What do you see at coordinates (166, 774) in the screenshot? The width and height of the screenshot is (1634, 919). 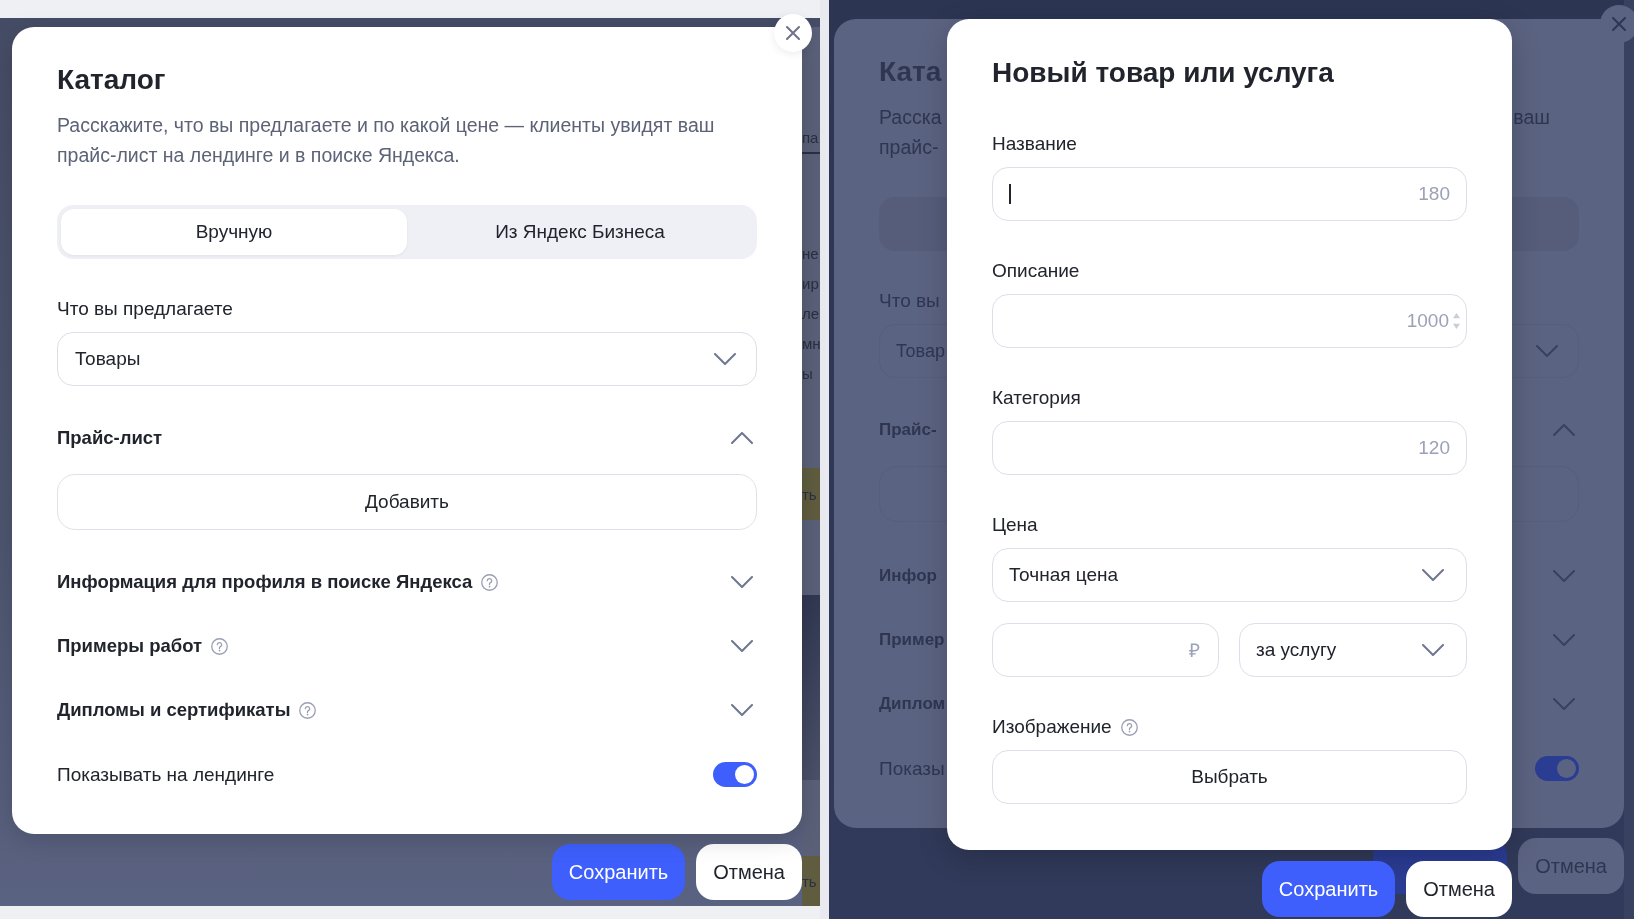 I see `toggle-label: Показывать на лендинге` at bounding box center [166, 774].